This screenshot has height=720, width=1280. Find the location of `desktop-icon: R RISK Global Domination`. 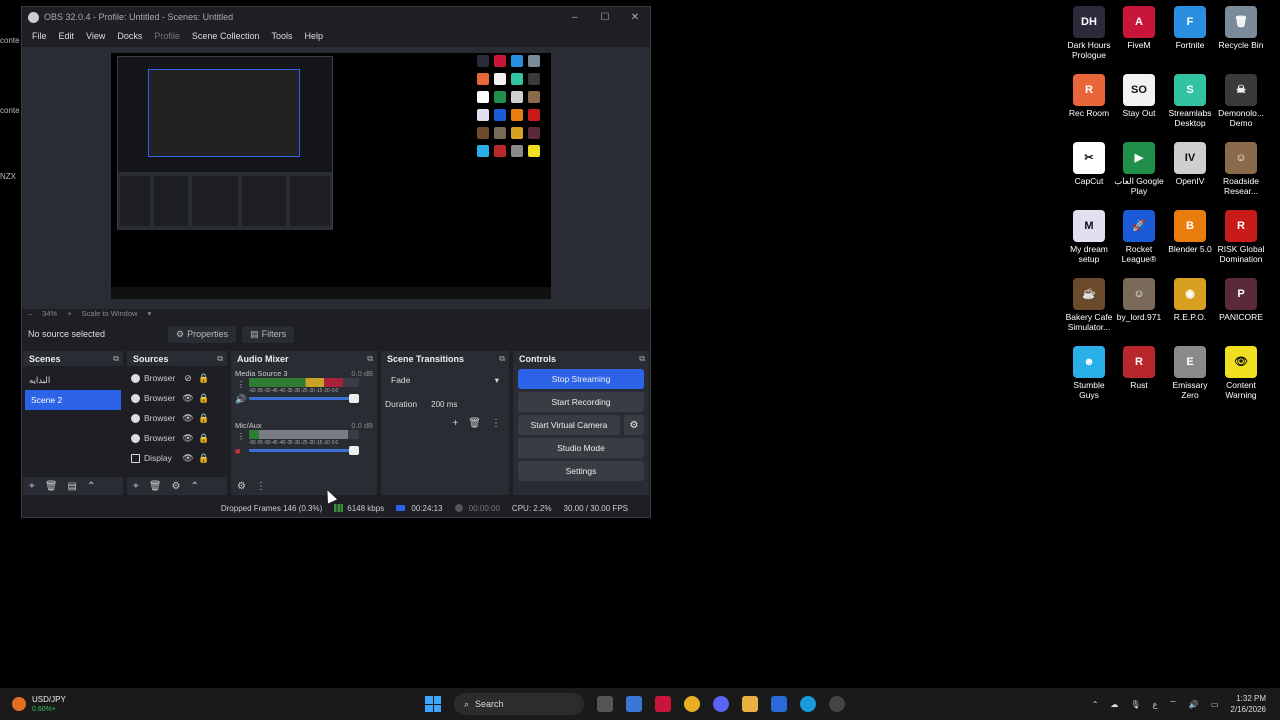

desktop-icon: R RISK Global Domination is located at coordinates (1241, 237).